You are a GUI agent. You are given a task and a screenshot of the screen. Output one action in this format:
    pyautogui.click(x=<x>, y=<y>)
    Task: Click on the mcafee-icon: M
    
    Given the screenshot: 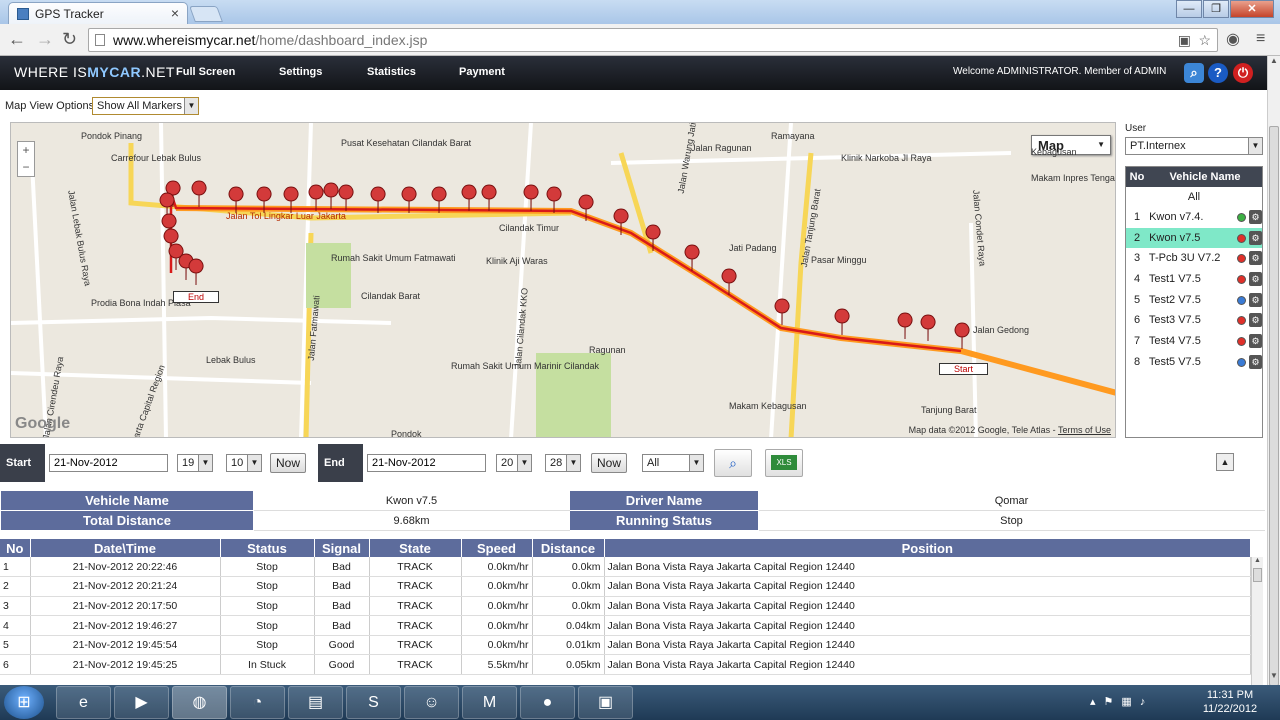 What is the action you would take?
    pyautogui.click(x=489, y=702)
    